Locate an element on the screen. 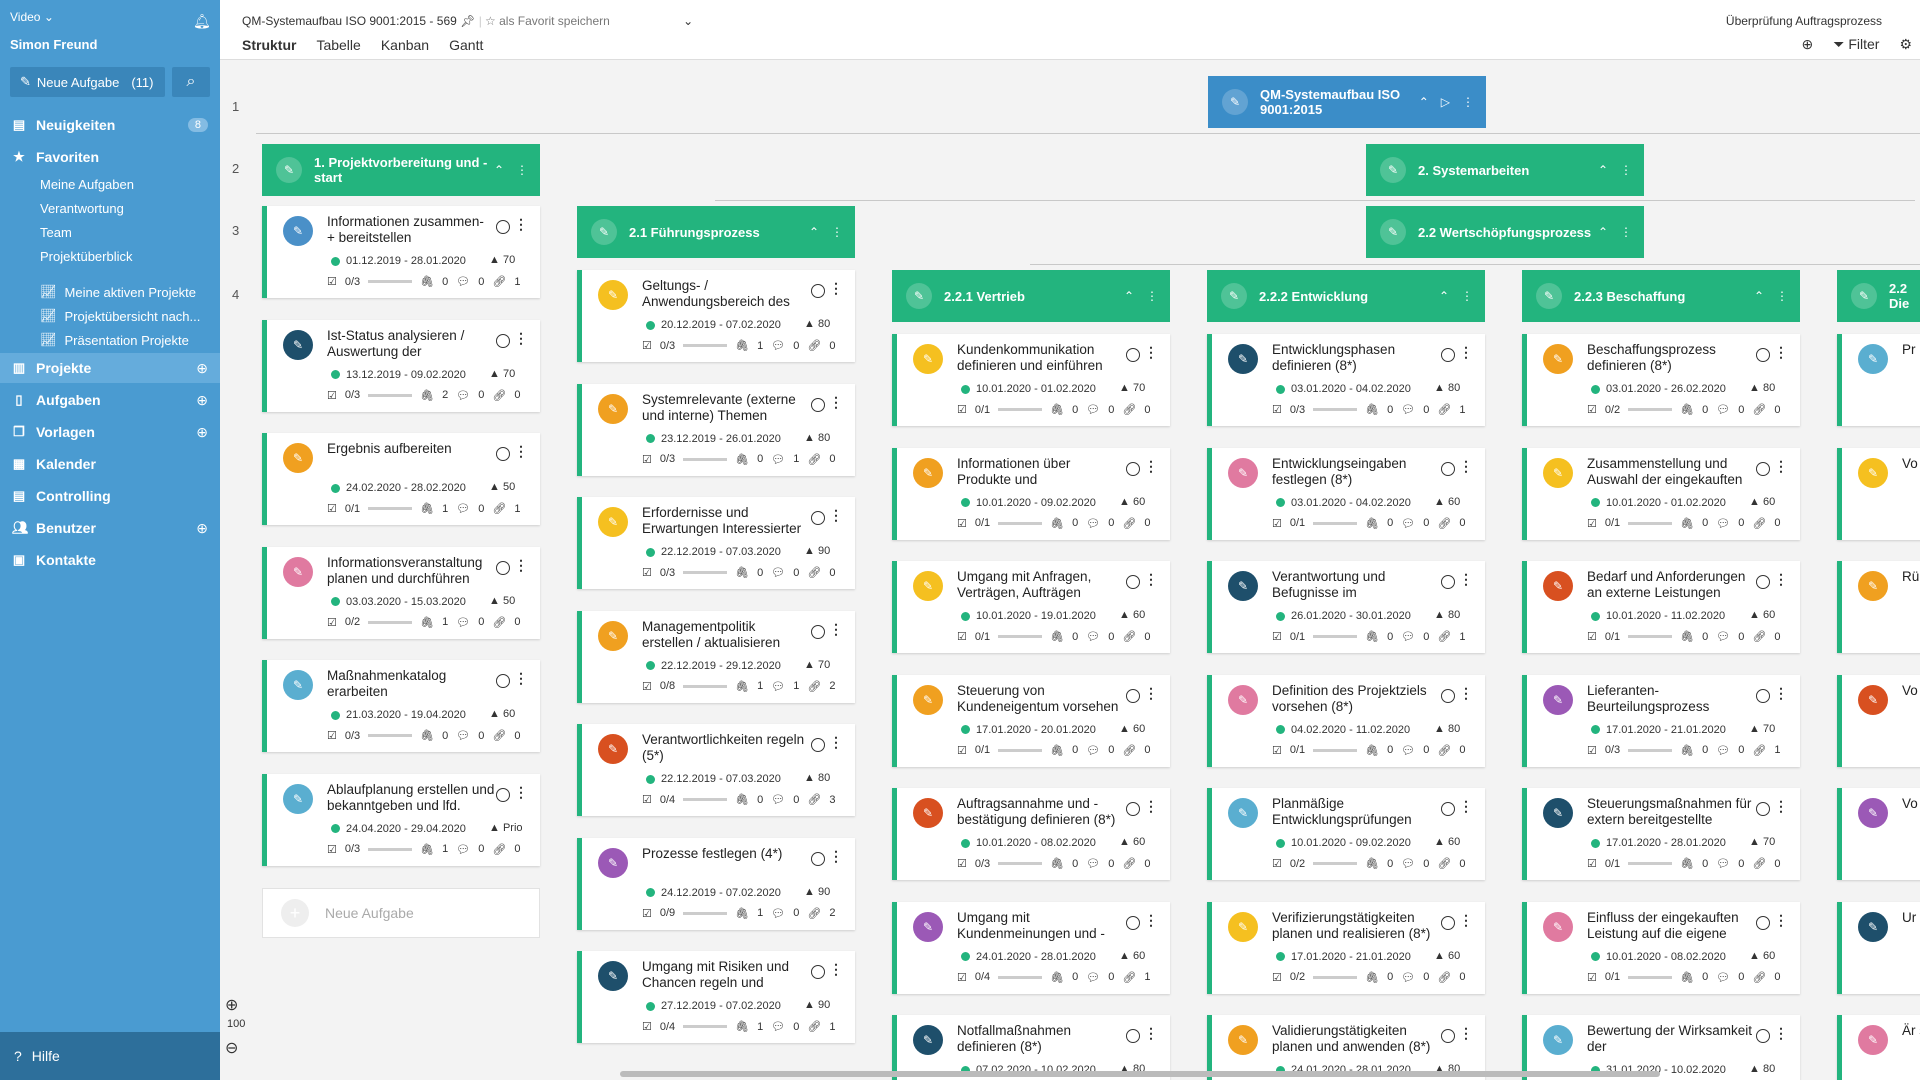 This screenshot has width=1920, height=1080. phase-header-2-2: ✎ 2.2 Wertschöpfungsprozess ⌃ ⋮ is located at coordinates (1505, 232).